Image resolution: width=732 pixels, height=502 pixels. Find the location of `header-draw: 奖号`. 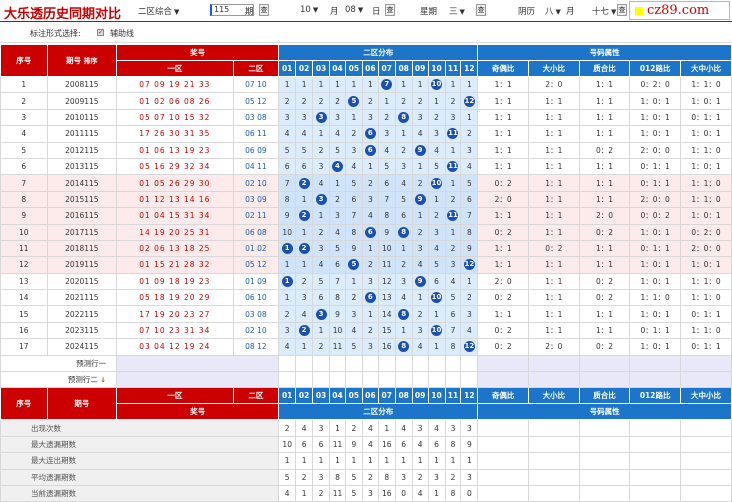

header-draw: 奖号 is located at coordinates (198, 52).